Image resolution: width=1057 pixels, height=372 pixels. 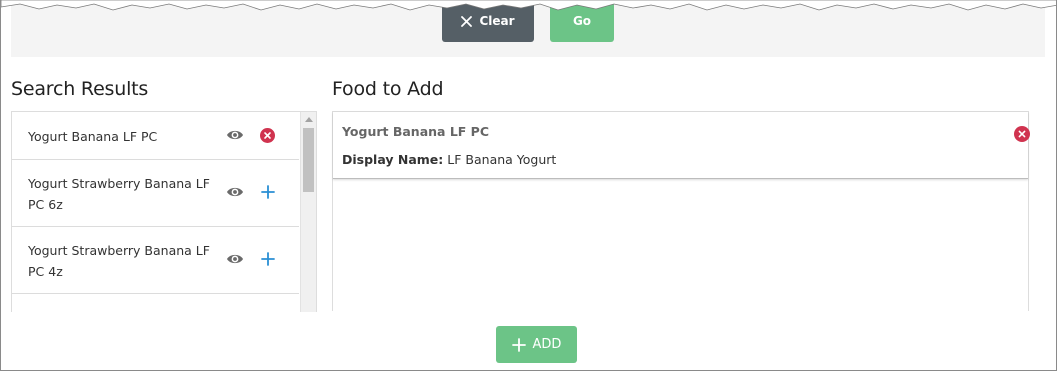 What do you see at coordinates (393, 159) in the screenshot?
I see `display-name-label: Display Name:` at bounding box center [393, 159].